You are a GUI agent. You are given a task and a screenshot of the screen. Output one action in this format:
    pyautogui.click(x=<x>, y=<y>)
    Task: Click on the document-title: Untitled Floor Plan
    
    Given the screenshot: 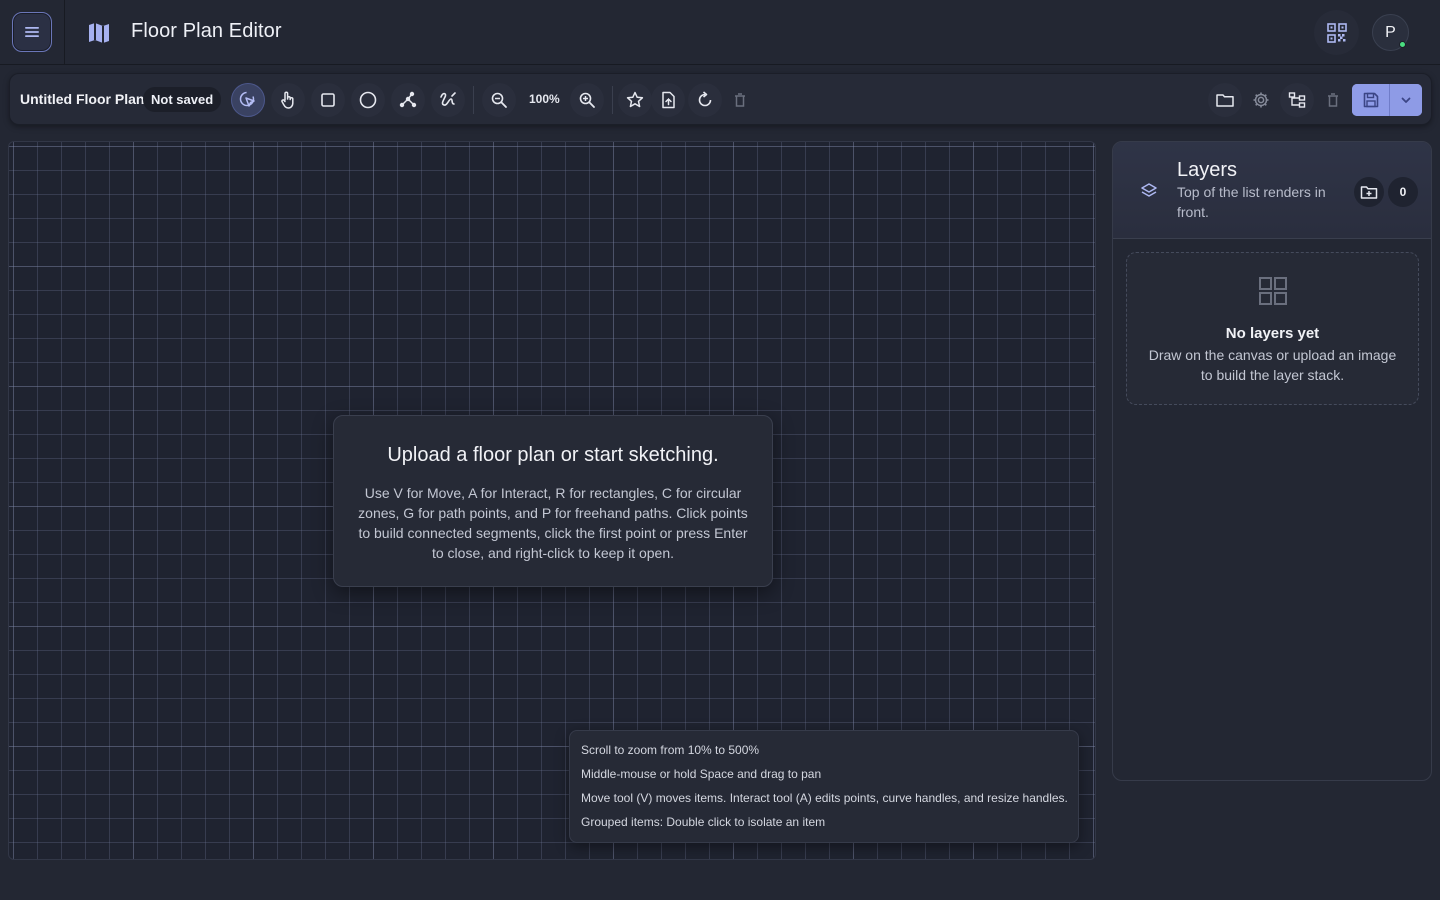 What is the action you would take?
    pyautogui.click(x=82, y=99)
    